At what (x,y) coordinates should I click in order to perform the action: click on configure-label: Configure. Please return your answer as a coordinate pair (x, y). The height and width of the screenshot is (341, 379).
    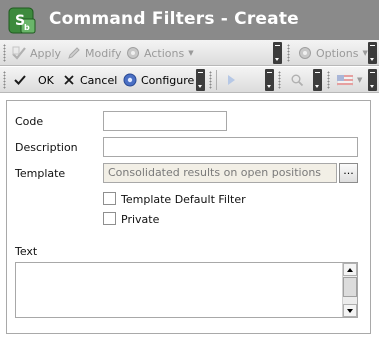
    Looking at the image, I should click on (168, 80).